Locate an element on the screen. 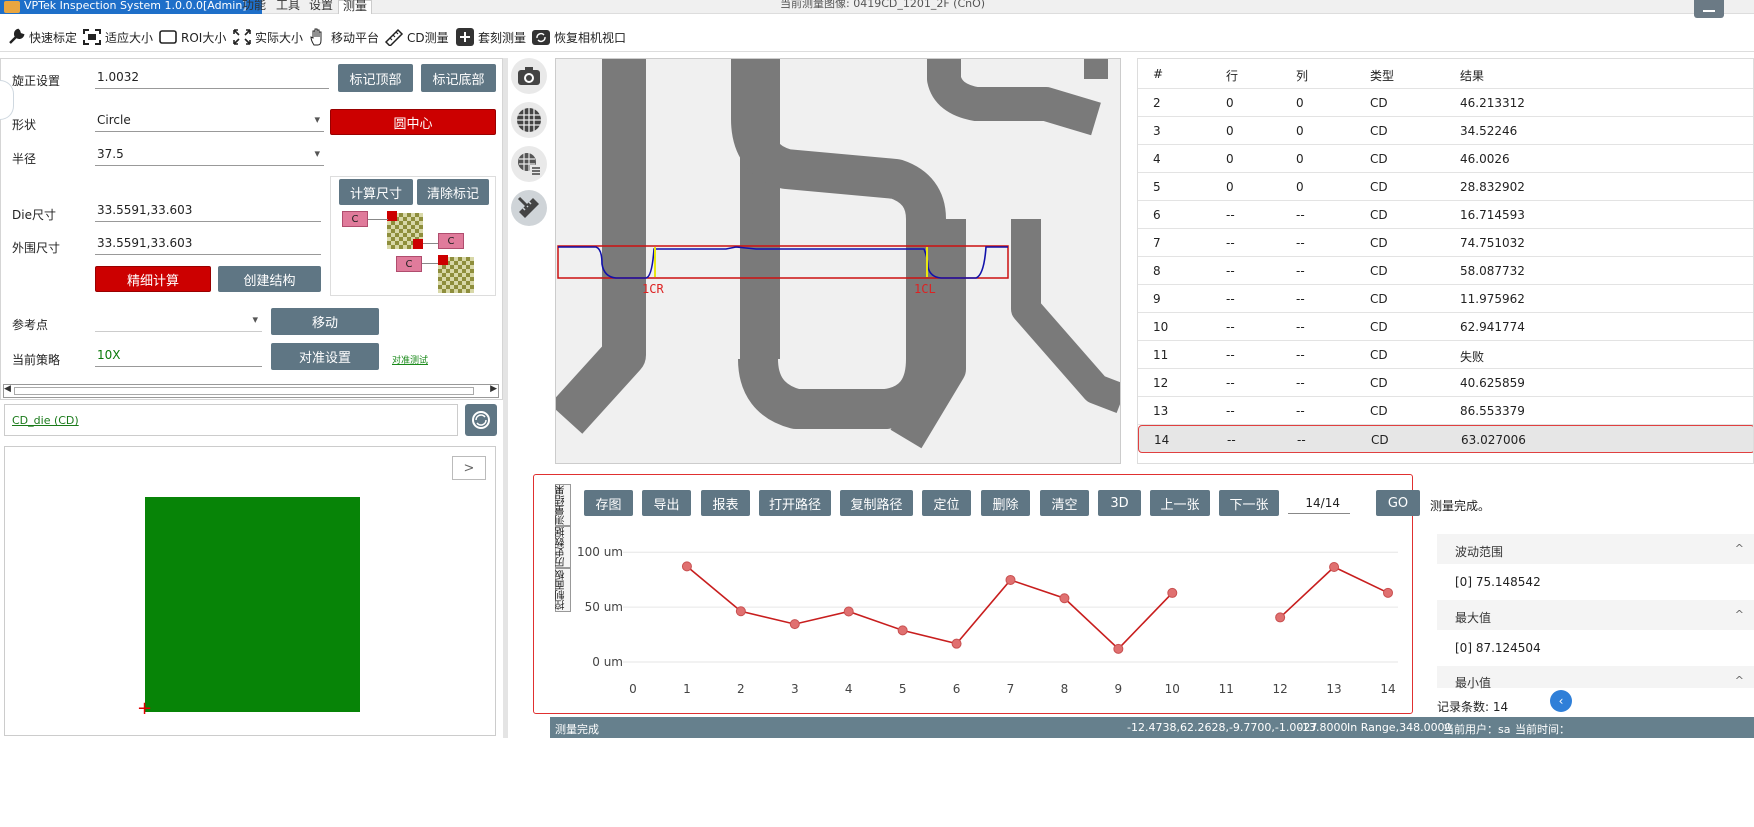  radius-select: 37.5 is located at coordinates (209, 155).